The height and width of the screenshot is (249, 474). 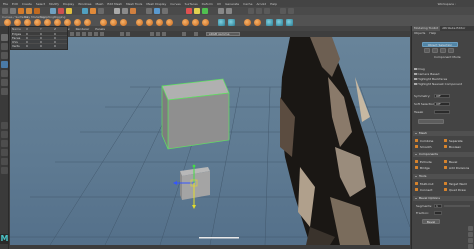 I want to click on menu-item-edit: Edit, so click(x=15, y=4).